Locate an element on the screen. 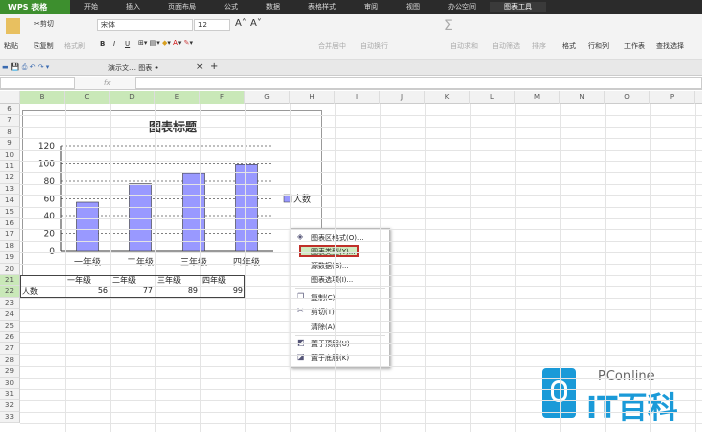 Image resolution: width=702 pixels, height=432 pixels. tab-data: 数据 is located at coordinates (273, 7).